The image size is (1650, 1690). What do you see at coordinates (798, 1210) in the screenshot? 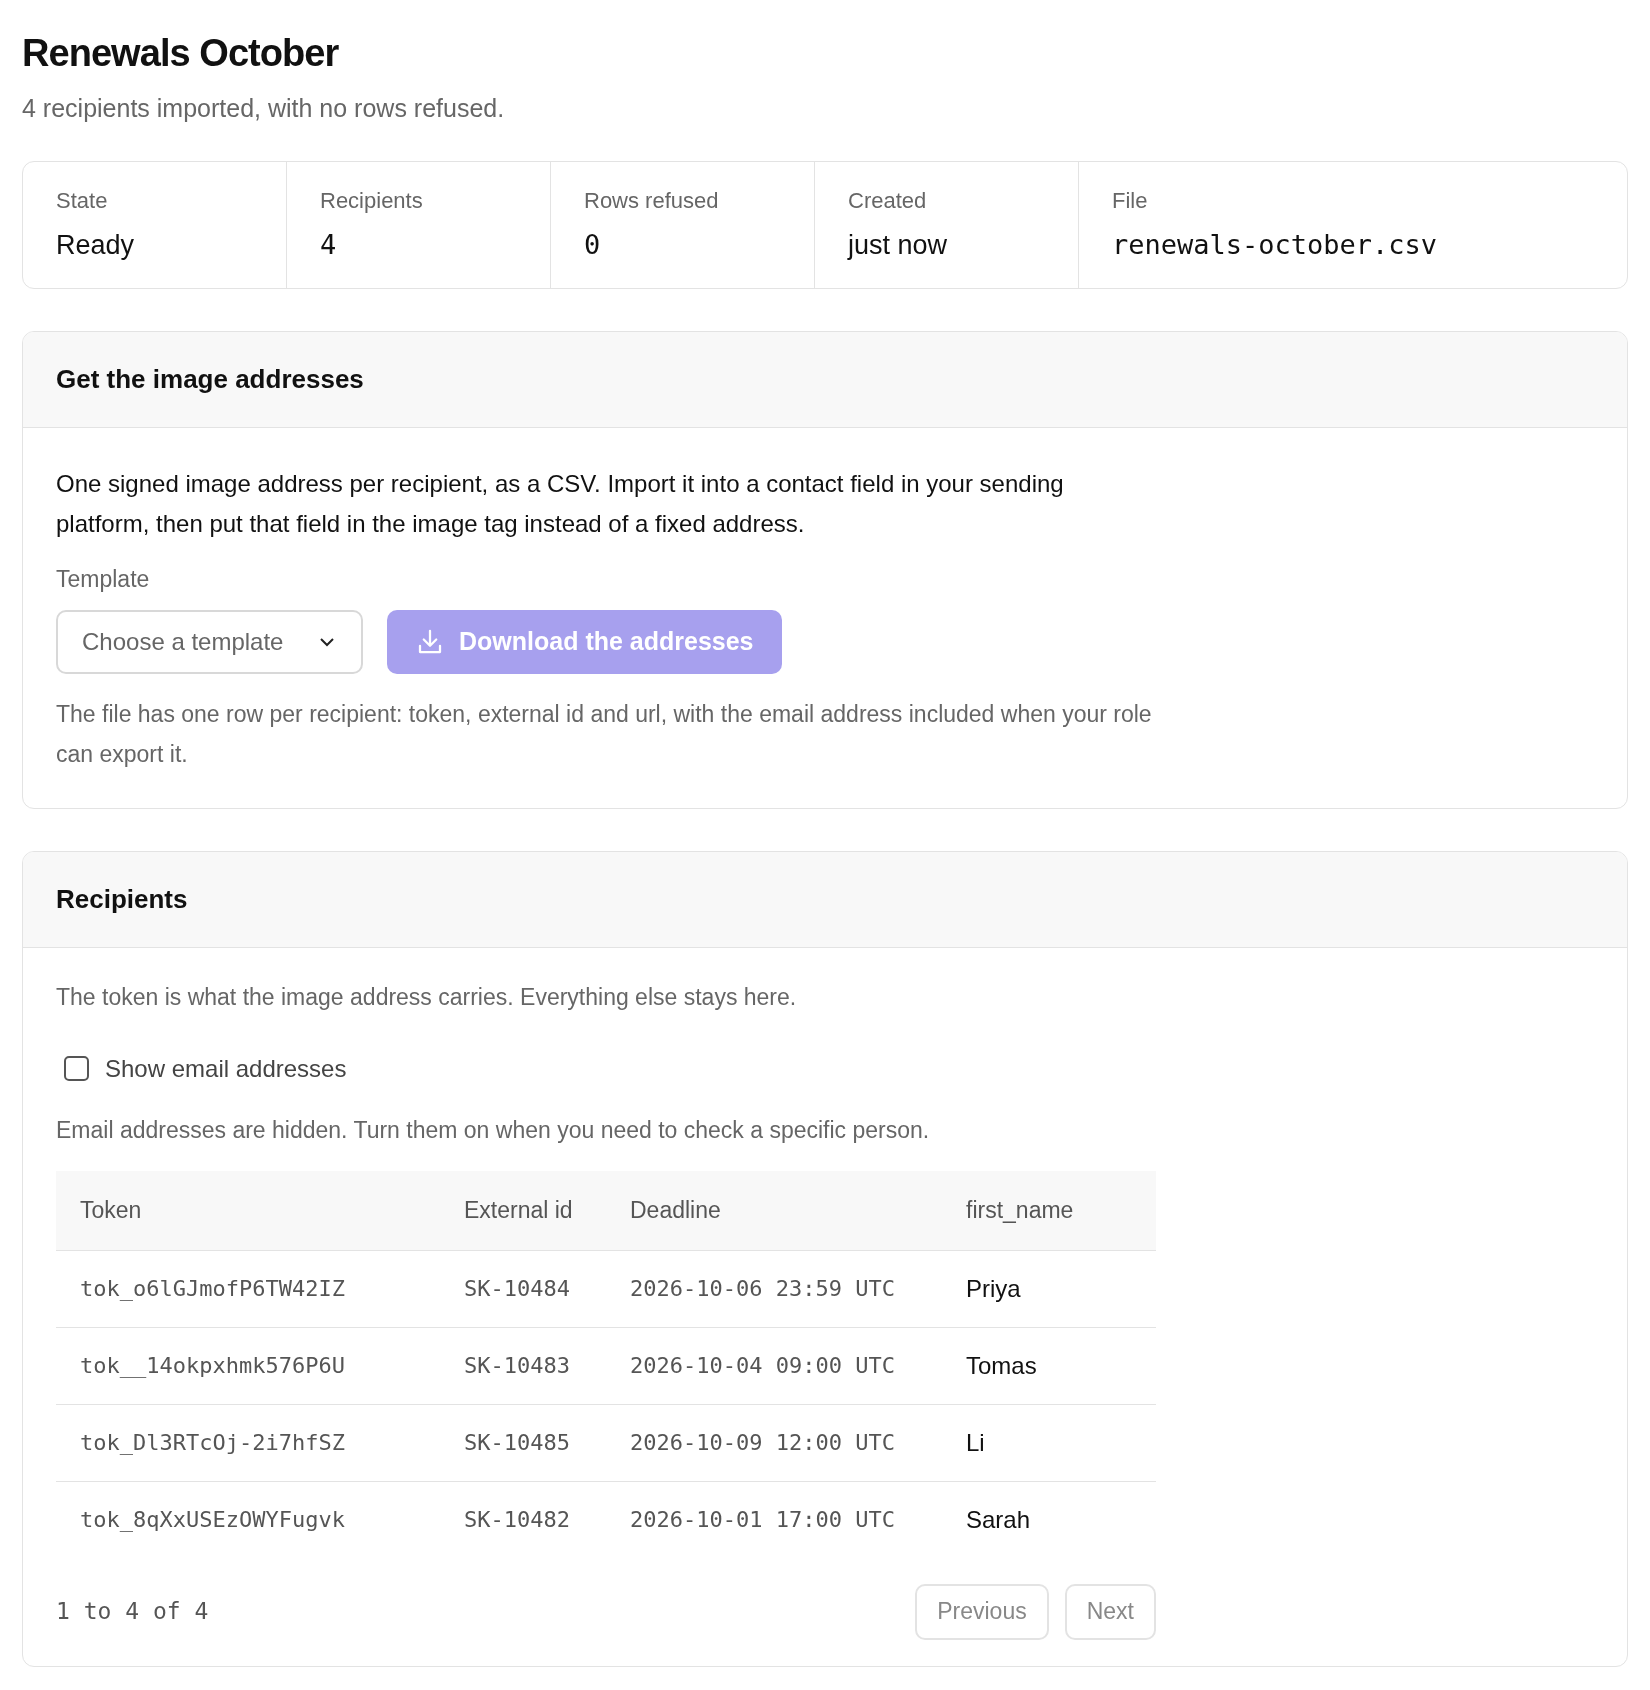
I see `column-header: Deadline` at bounding box center [798, 1210].